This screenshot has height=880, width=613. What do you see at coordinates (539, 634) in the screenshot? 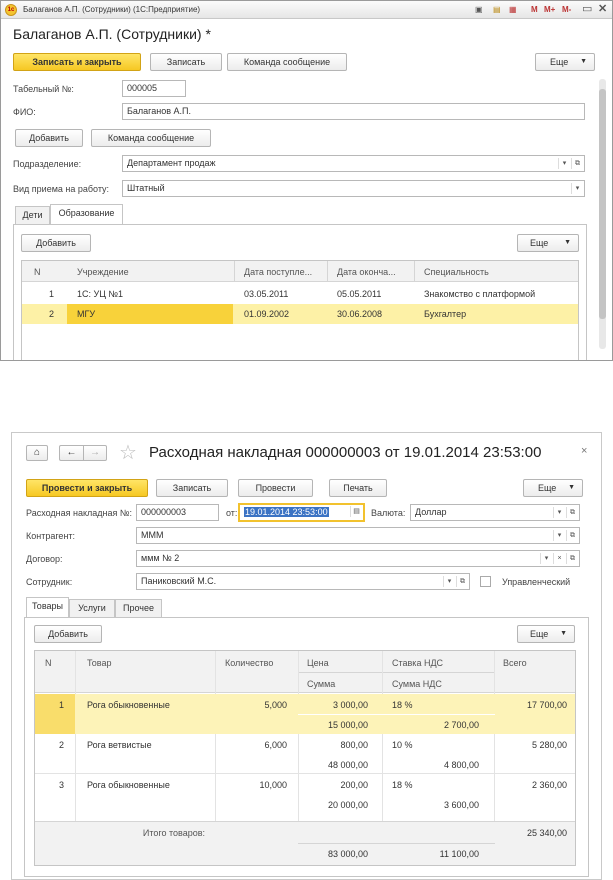
I see `tab-more-label: Еще` at bounding box center [539, 634].